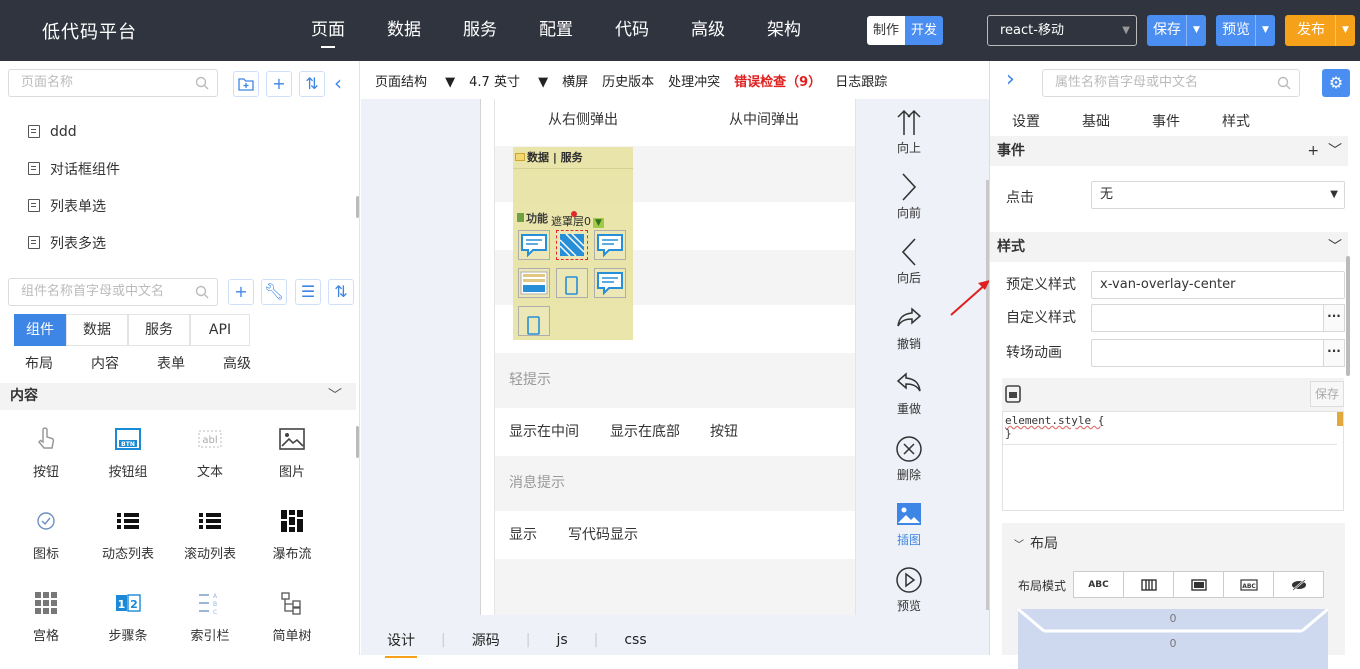 The width and height of the screenshot is (1360, 669). Describe the element at coordinates (1327, 394) in the screenshot. I see `style-save-button: 保存` at that location.